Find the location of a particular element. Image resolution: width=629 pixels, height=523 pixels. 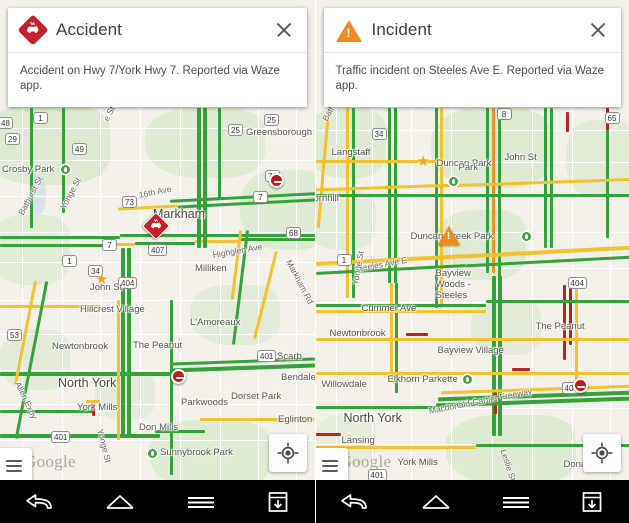

map-label: Milliken is located at coordinates (211, 268).